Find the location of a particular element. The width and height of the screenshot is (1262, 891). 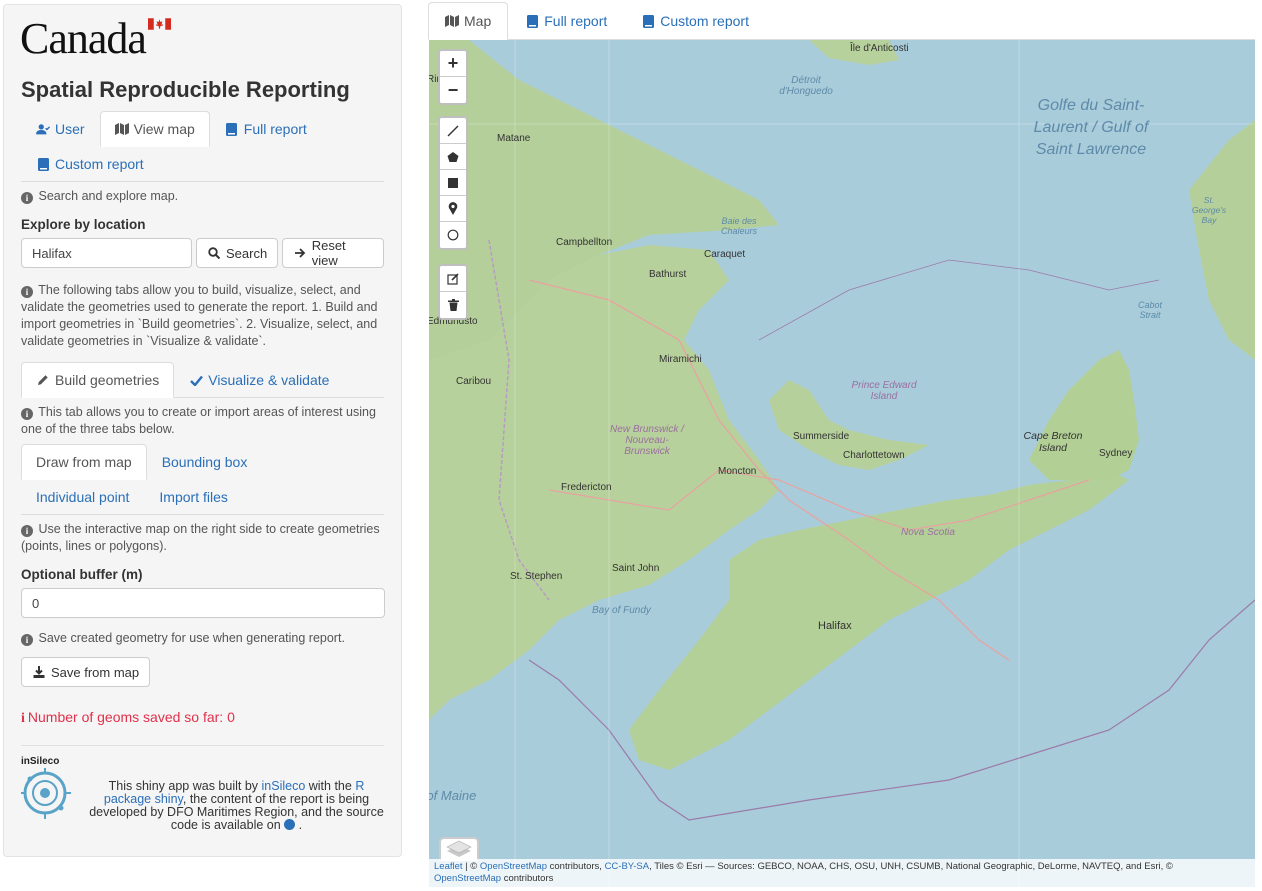

marker-icon is located at coordinates (453, 209).